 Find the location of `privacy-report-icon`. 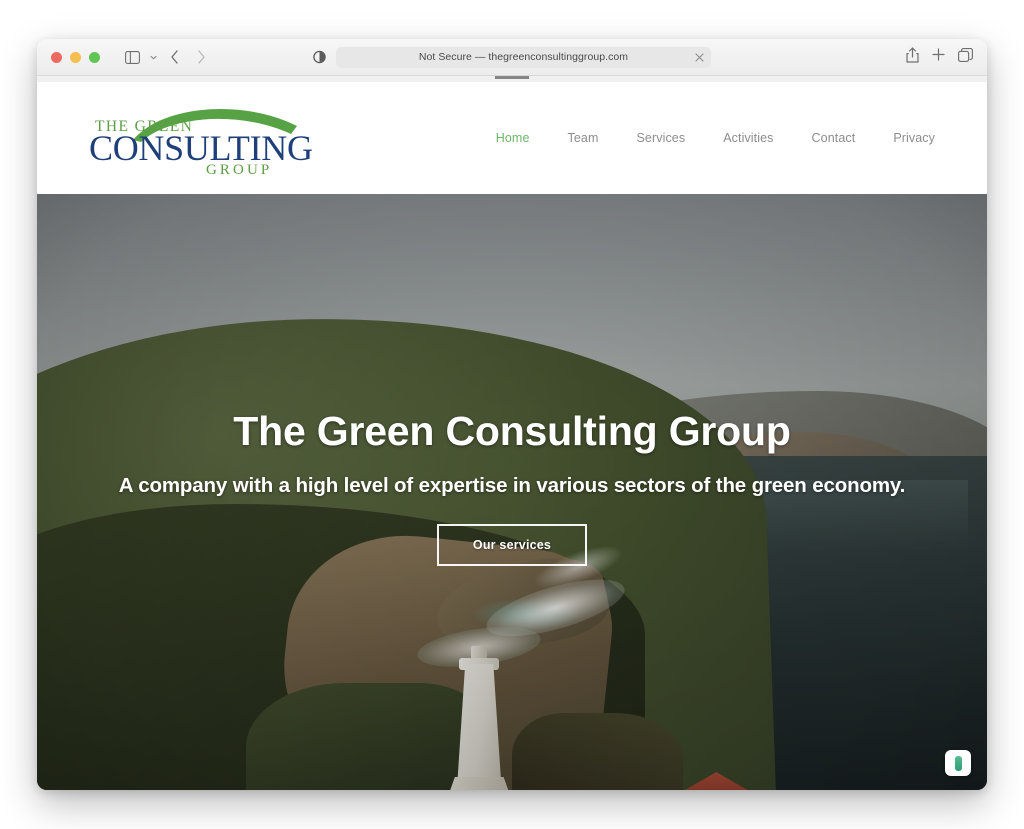

privacy-report-icon is located at coordinates (319, 57).